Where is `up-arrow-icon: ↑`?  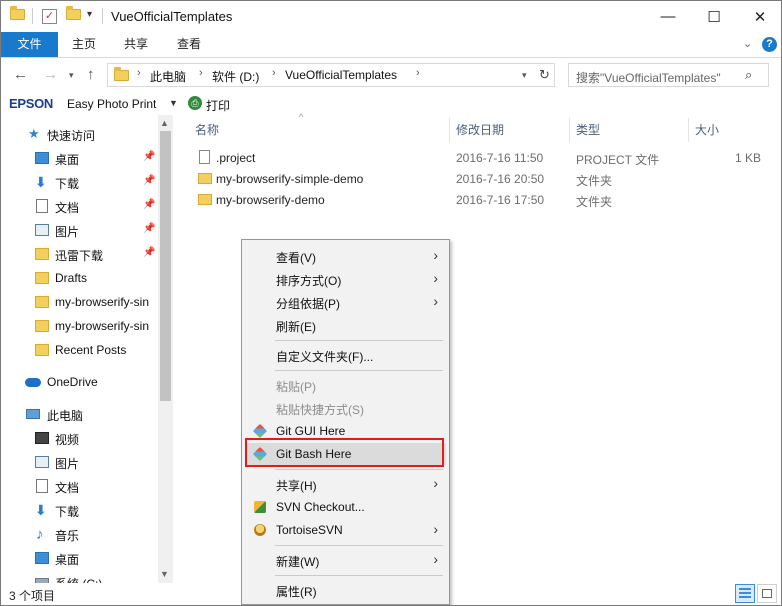
up-arrow-icon: ↑ is located at coordinates (91, 74).